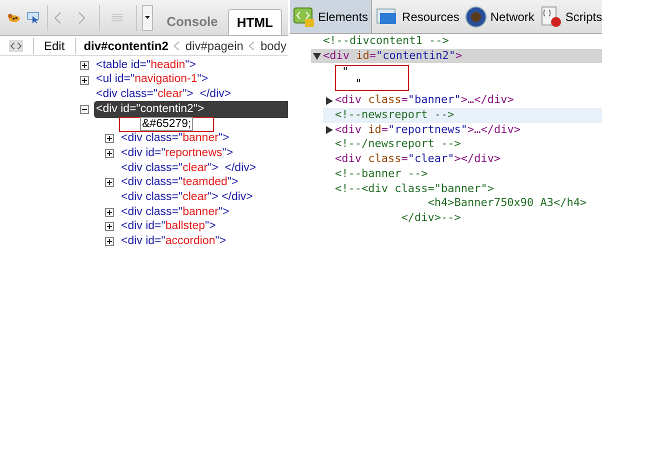 Image resolution: width=646 pixels, height=450 pixels. Describe the element at coordinates (551, 17) in the screenshot. I see `script-file-icon` at that location.